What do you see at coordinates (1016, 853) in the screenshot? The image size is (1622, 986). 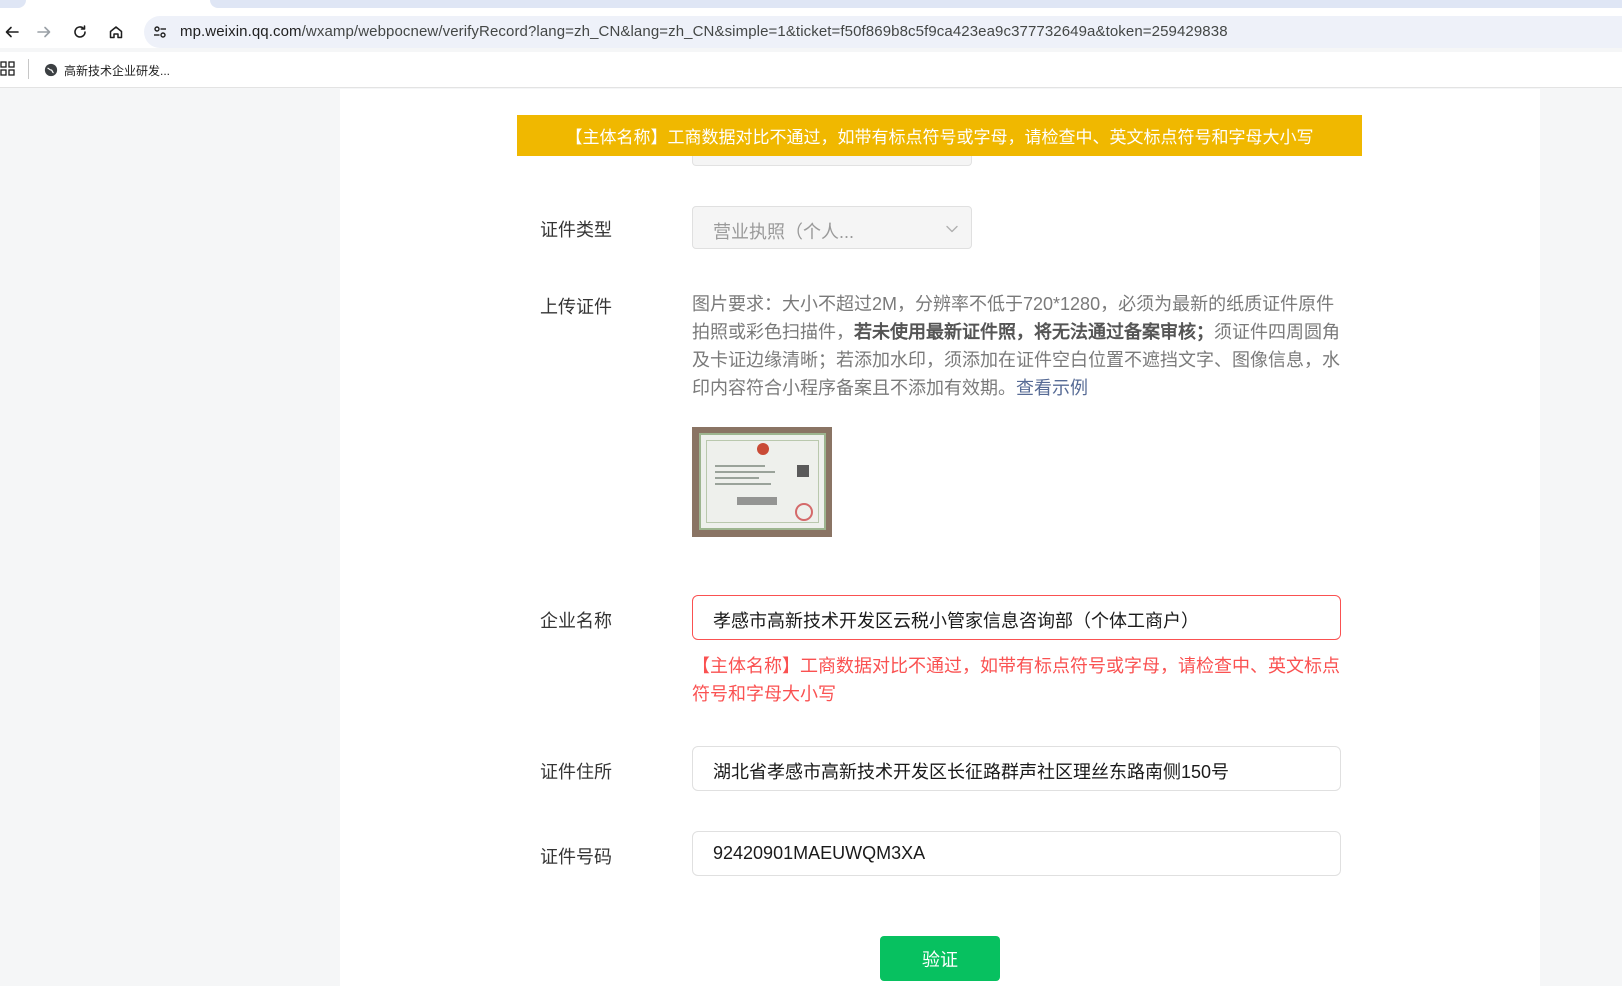 I see `cert-number-input: 92420901MAEUWQM3XA` at bounding box center [1016, 853].